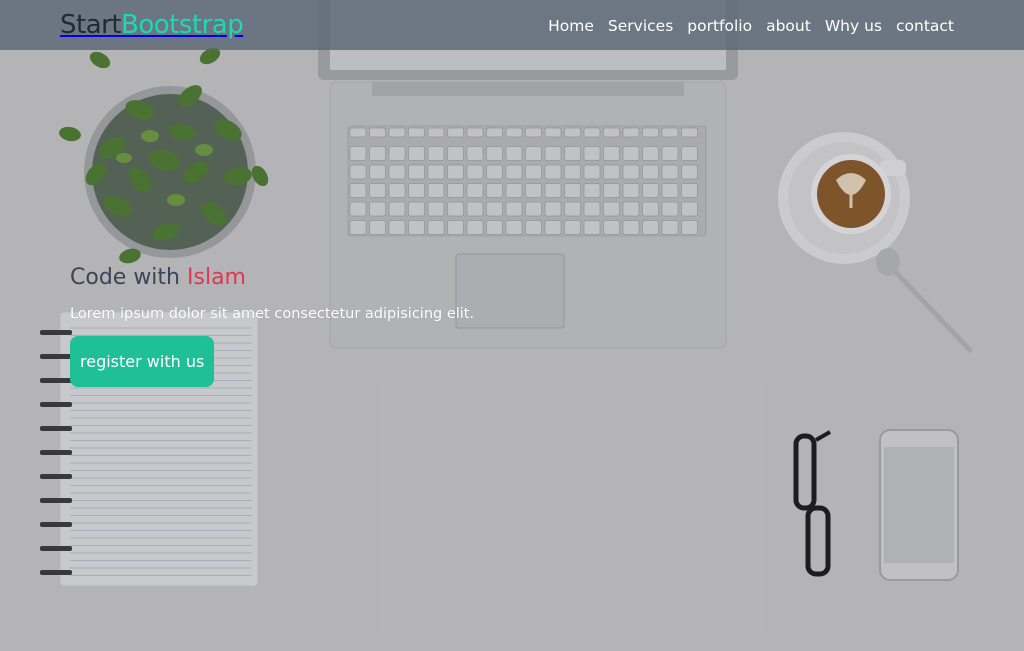 This screenshot has width=1024, height=651. Describe the element at coordinates (182, 25) in the screenshot. I see `brand-part-bootstrap: Bootstrap` at that location.